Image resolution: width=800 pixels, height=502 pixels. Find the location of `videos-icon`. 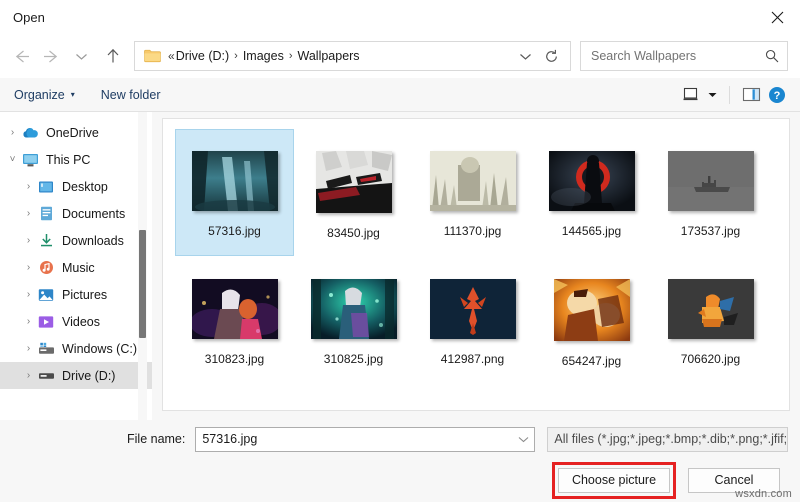

videos-icon is located at coordinates (46, 322).